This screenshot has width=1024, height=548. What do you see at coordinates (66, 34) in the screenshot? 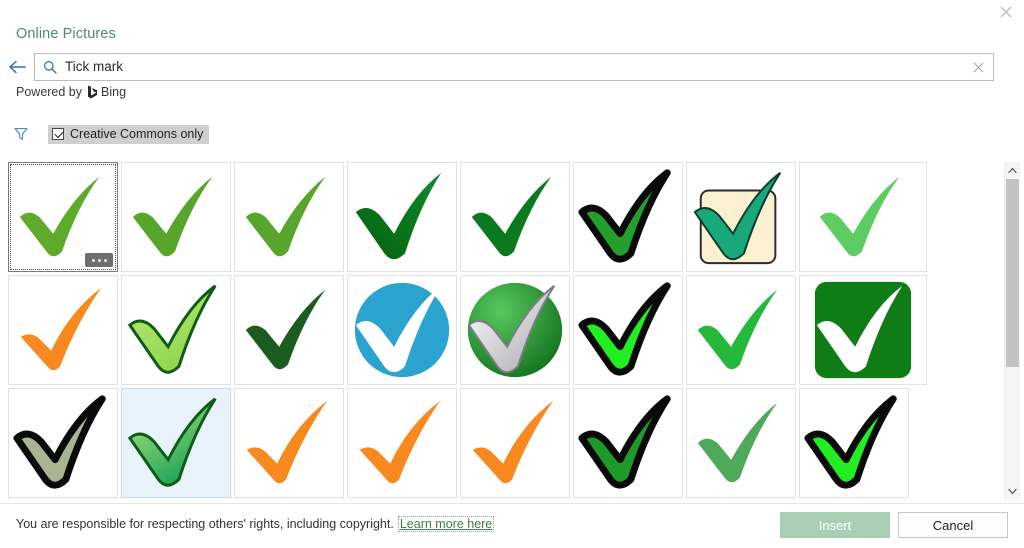
I see `page-title: Online Pictures` at bounding box center [66, 34].